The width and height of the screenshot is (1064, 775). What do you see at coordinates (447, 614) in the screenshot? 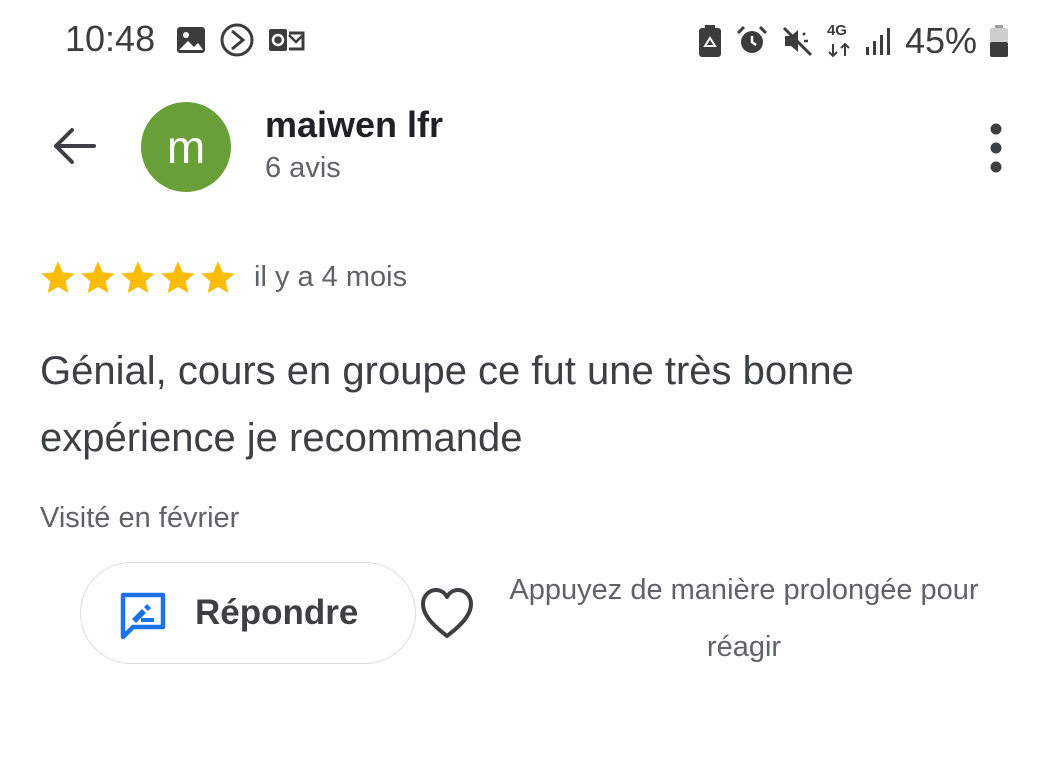
I see `heart-icon` at bounding box center [447, 614].